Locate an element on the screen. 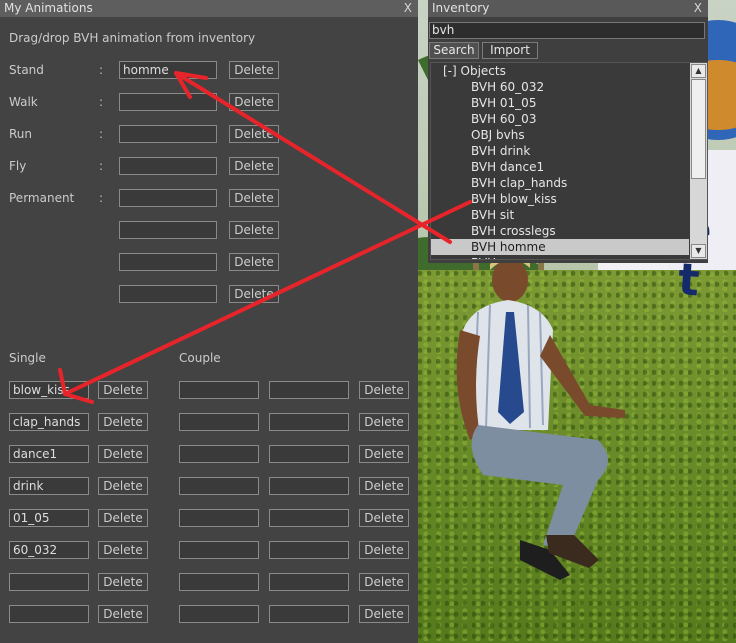 The image size is (736, 643). animation-field-permanent is located at coordinates (168, 198).